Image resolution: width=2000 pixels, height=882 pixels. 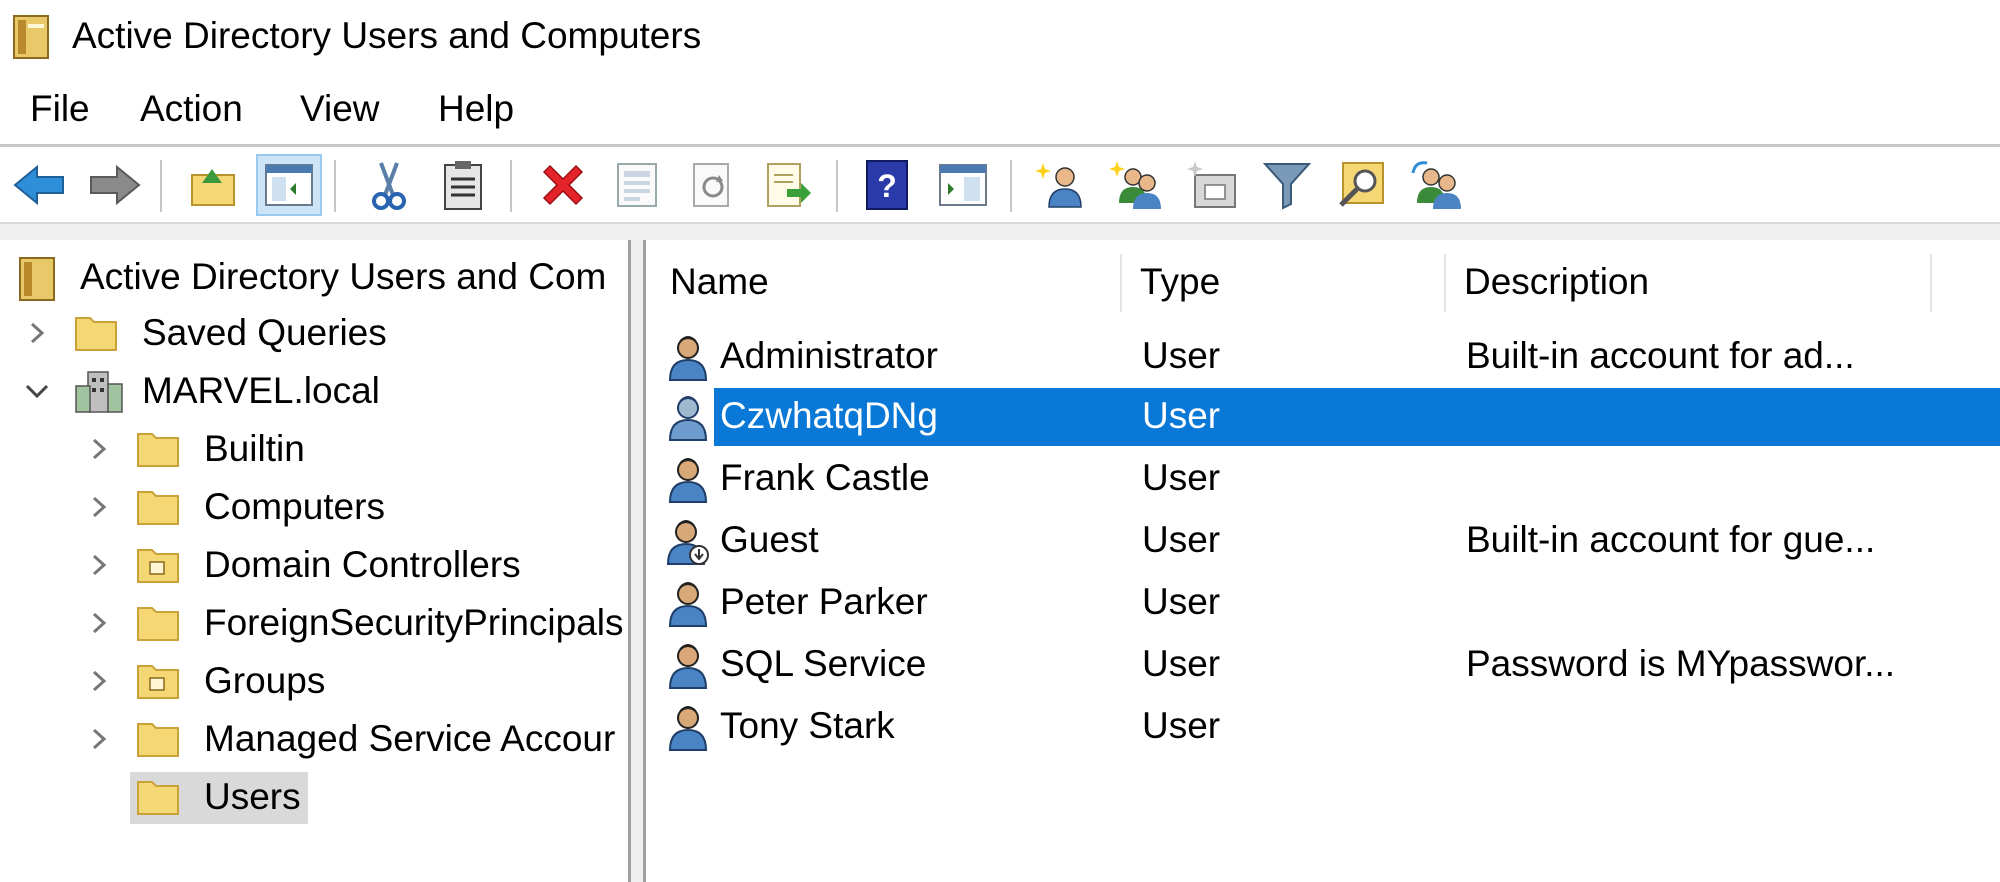 I want to click on menu-help: Help, so click(x=476, y=109).